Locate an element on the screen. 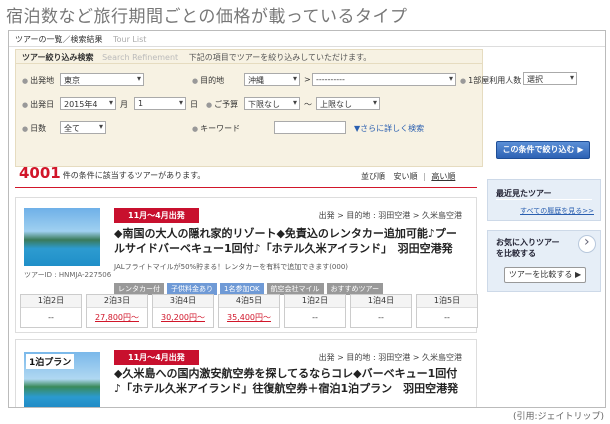  recent-tours-rule is located at coordinates (544, 199).